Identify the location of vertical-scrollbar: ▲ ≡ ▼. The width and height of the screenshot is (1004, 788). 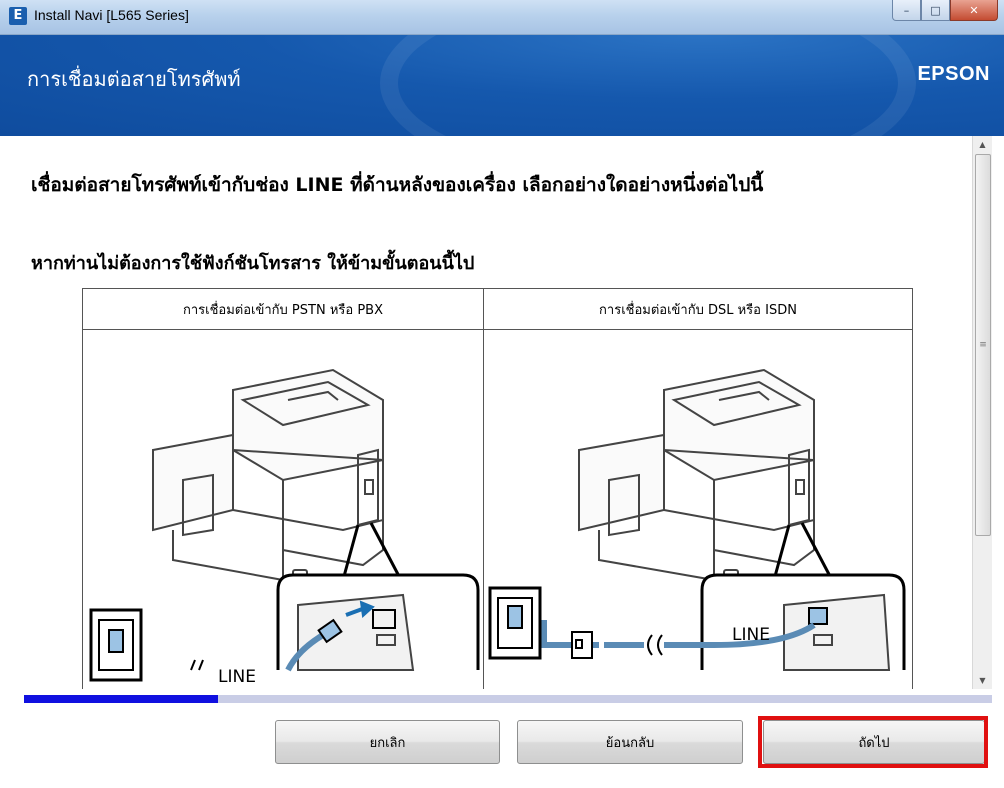
(982, 412).